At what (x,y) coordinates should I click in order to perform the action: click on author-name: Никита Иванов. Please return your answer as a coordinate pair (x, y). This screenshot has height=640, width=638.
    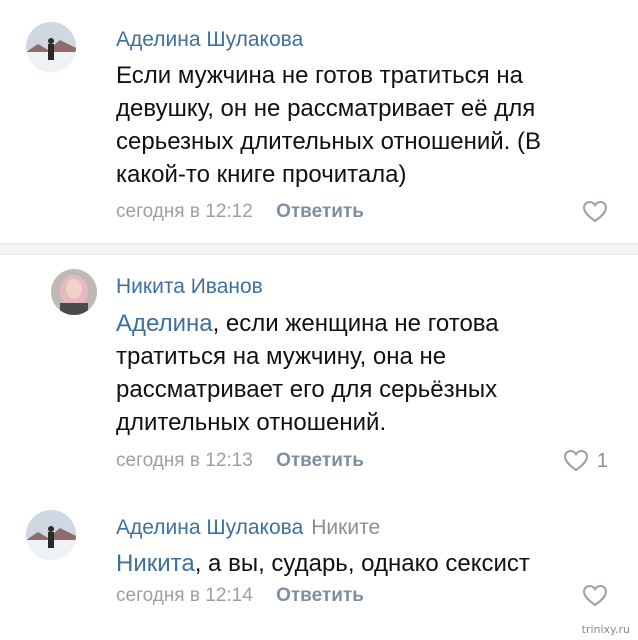
    Looking at the image, I should click on (189, 286).